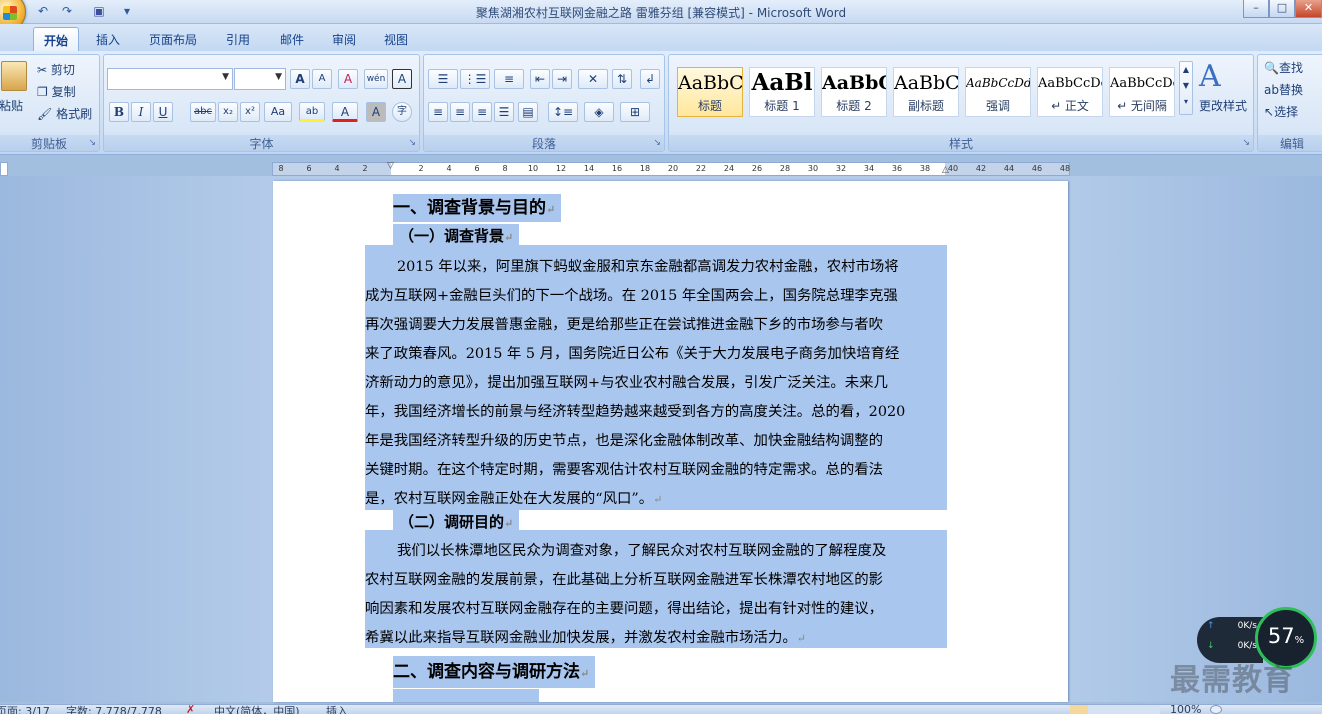 The image size is (1322, 714). I want to click on first-line-indent-marker: ▽, so click(390, 166).